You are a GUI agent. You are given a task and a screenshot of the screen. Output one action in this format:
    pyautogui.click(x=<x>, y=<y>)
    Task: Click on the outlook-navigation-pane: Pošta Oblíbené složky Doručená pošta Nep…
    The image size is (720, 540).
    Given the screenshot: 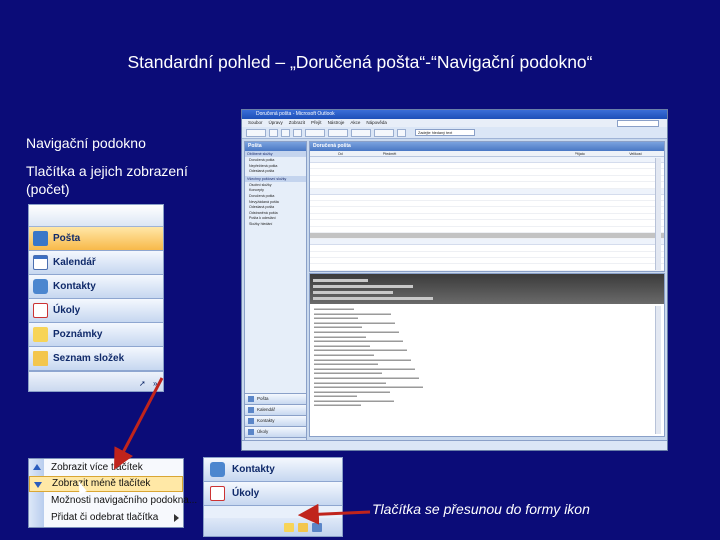 What is the action you would take?
    pyautogui.click(x=275, y=294)
    